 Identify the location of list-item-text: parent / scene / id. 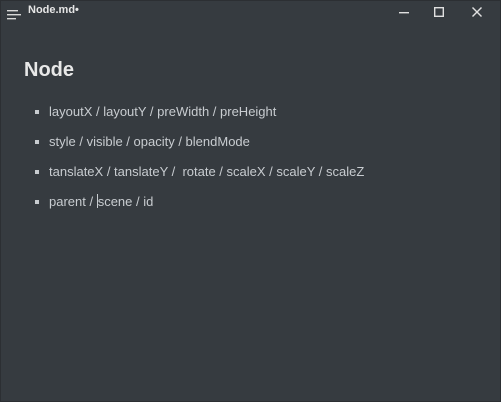
(101, 201).